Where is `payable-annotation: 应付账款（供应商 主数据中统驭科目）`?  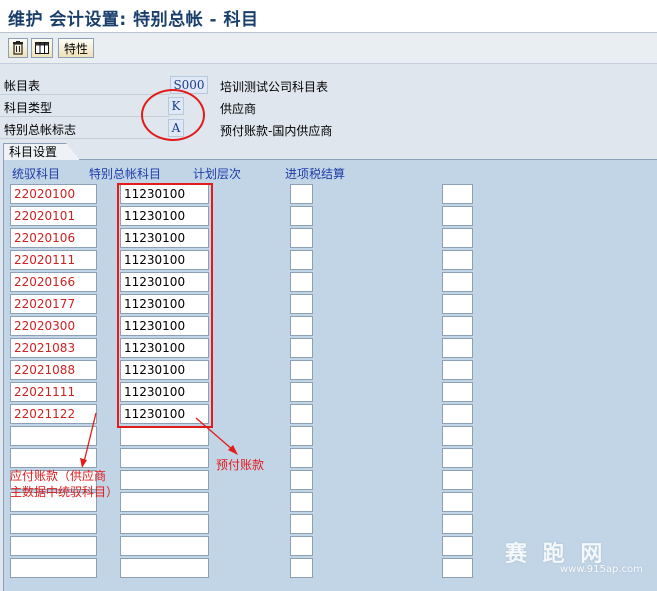 payable-annotation: 应付账款（供应商 主数据中统驭科目） is located at coordinates (64, 484).